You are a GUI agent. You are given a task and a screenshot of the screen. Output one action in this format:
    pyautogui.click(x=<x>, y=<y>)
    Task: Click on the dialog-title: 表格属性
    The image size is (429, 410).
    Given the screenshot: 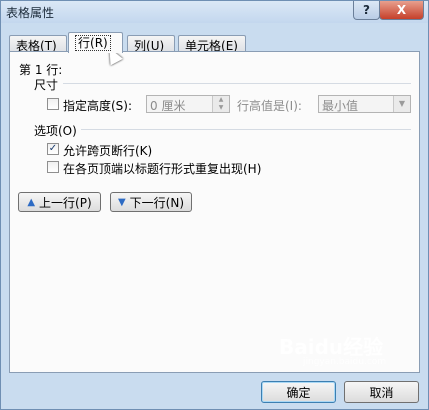 What is the action you would take?
    pyautogui.click(x=30, y=13)
    